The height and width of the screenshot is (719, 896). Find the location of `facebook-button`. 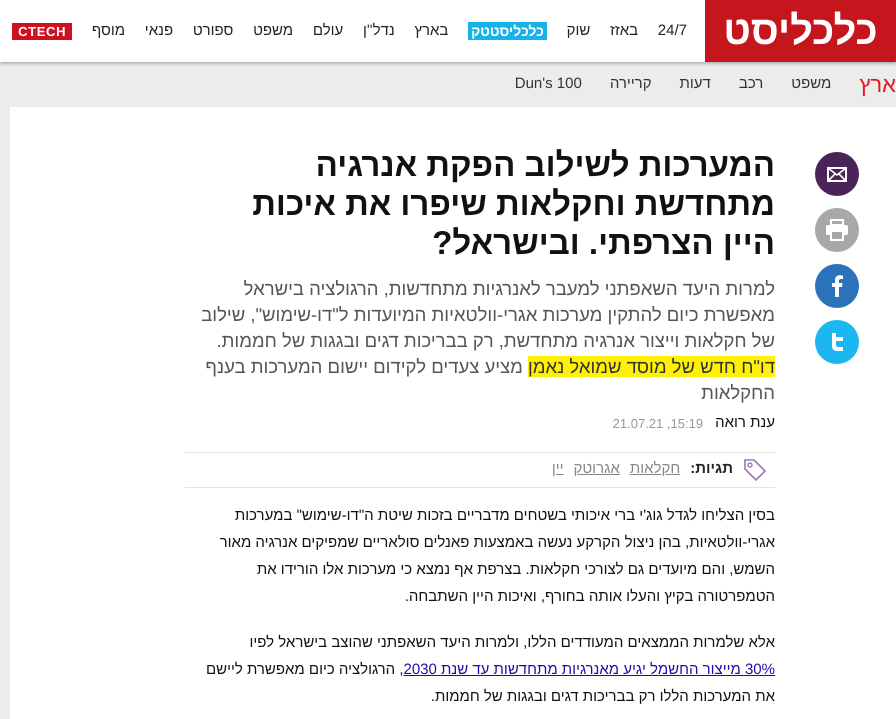

facebook-button is located at coordinates (836, 286).